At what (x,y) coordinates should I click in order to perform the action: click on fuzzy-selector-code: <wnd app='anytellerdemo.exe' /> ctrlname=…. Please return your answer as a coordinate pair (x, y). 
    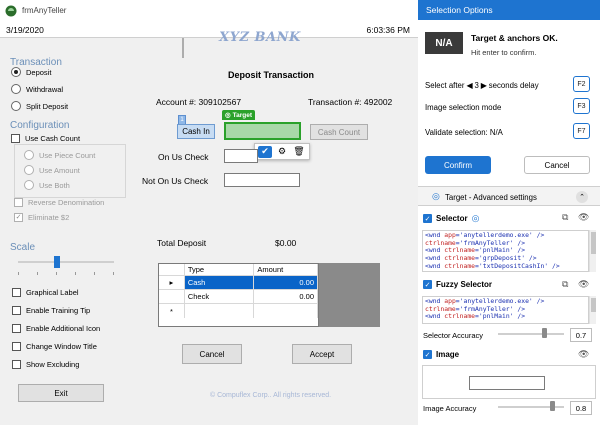
    Looking at the image, I should click on (505, 310).